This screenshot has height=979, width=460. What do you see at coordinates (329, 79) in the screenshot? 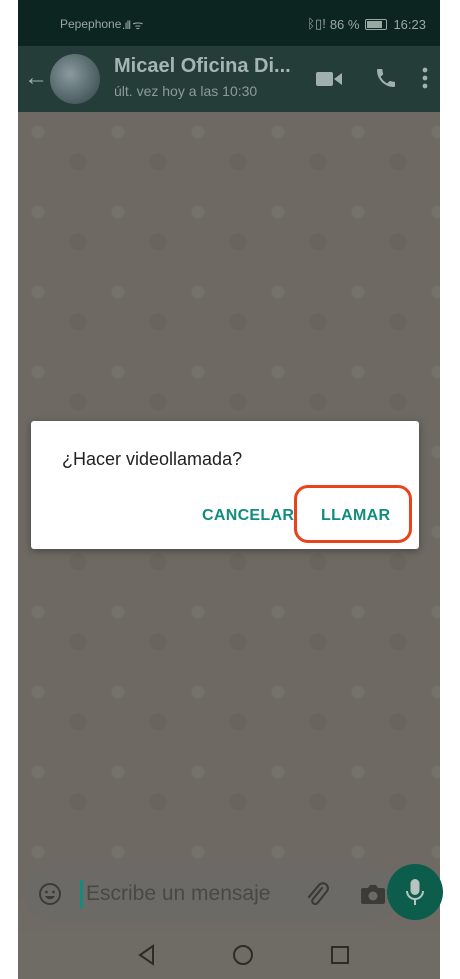
I see `video-call-icon` at bounding box center [329, 79].